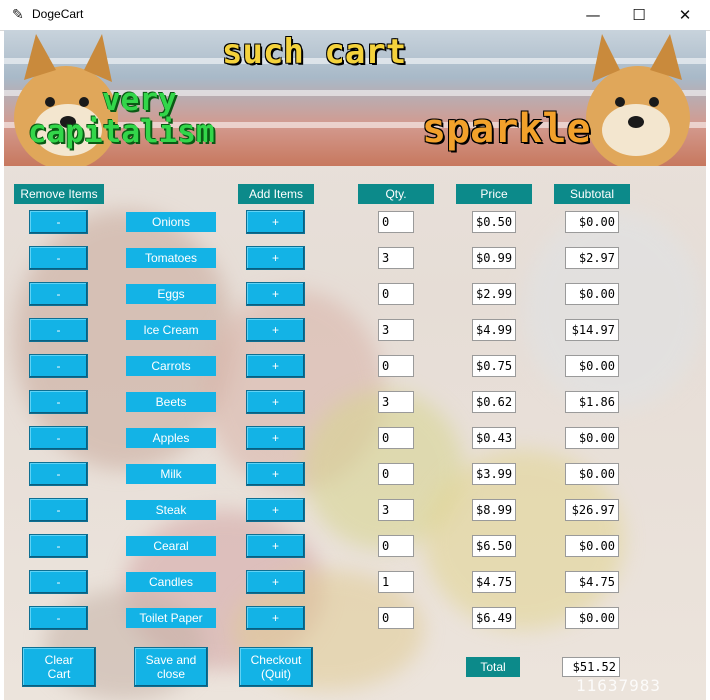  Describe the element at coordinates (171, 618) in the screenshot. I see `item-name-label: Toilet Paper` at that location.